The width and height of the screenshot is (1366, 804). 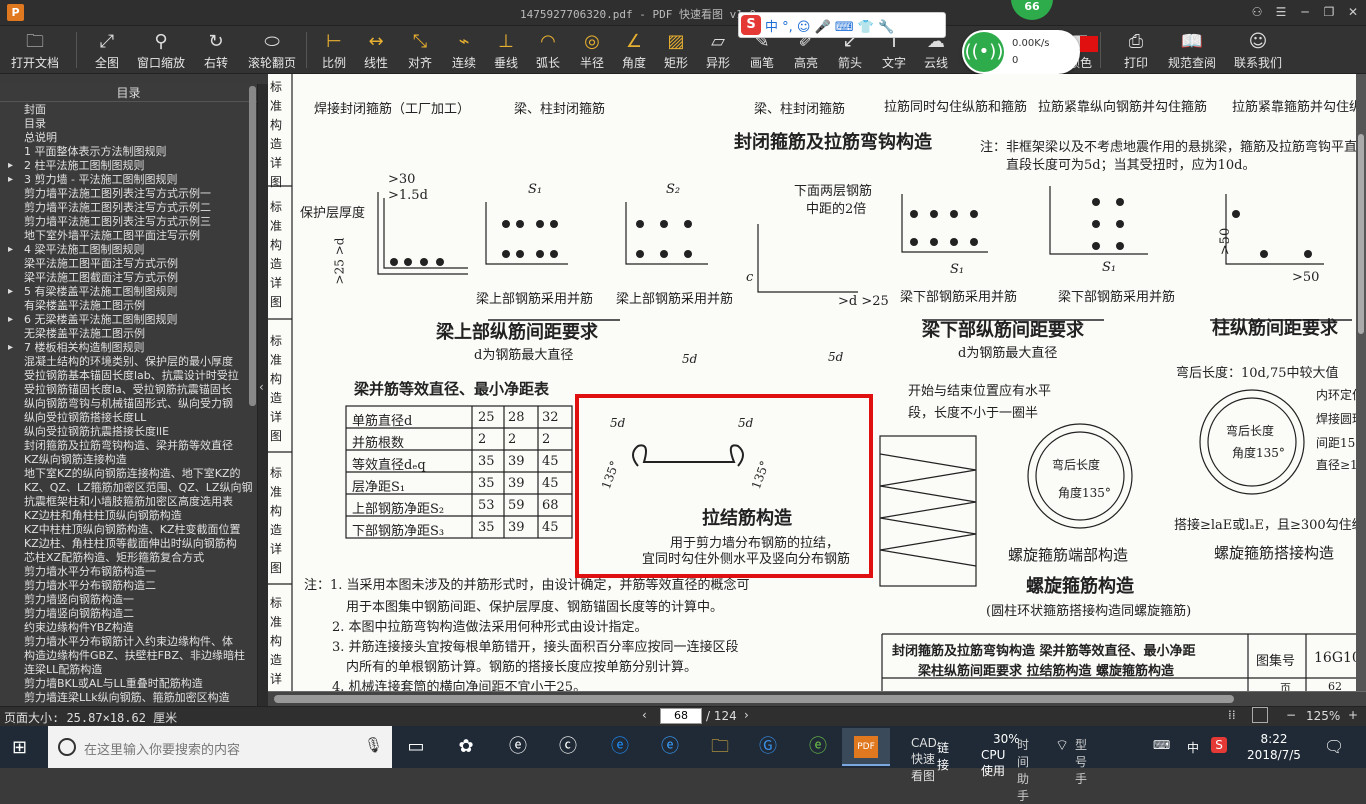 I want to click on tool-linear-dim: ↔ 线性, so click(x=376, y=51).